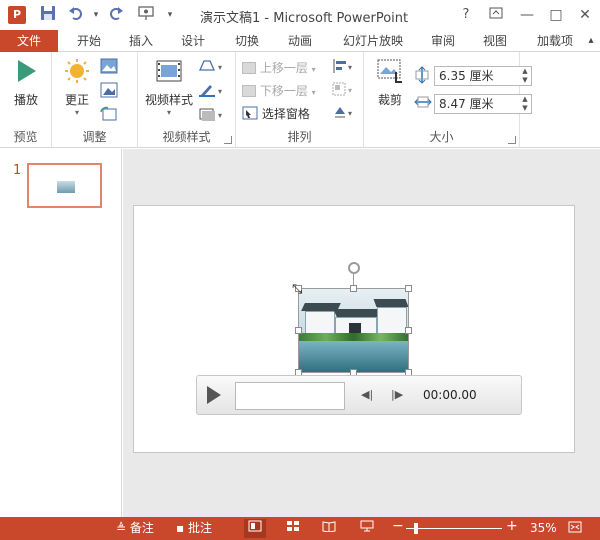 This screenshot has height=540, width=600. What do you see at coordinates (29, 41) in the screenshot?
I see `tab-file: 文件` at bounding box center [29, 41].